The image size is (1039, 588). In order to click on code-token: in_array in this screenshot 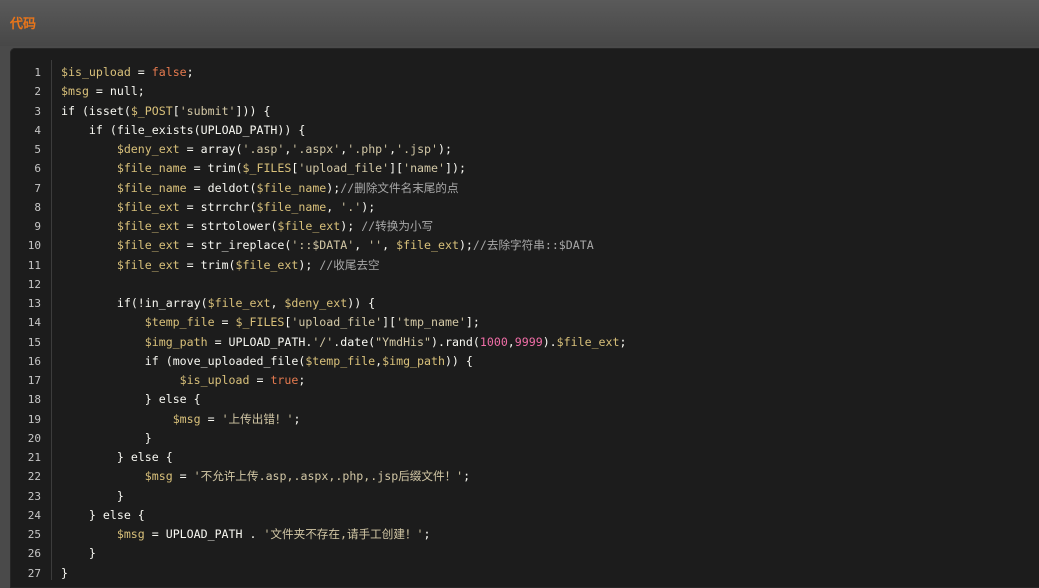, I will do `click(172, 303)`.